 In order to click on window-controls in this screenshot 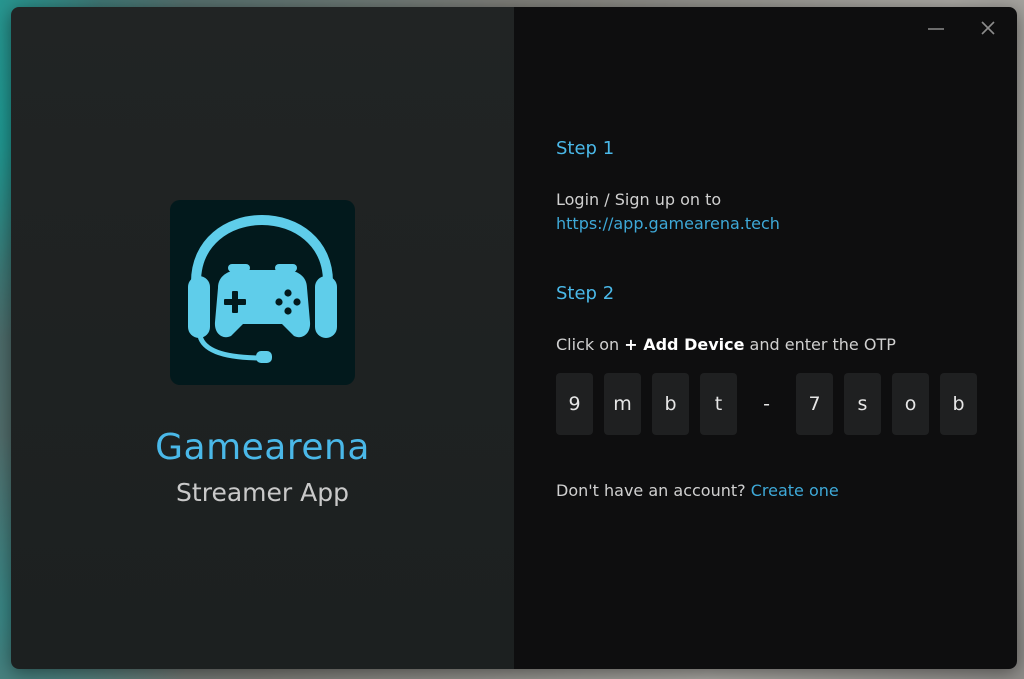, I will do `click(962, 28)`.